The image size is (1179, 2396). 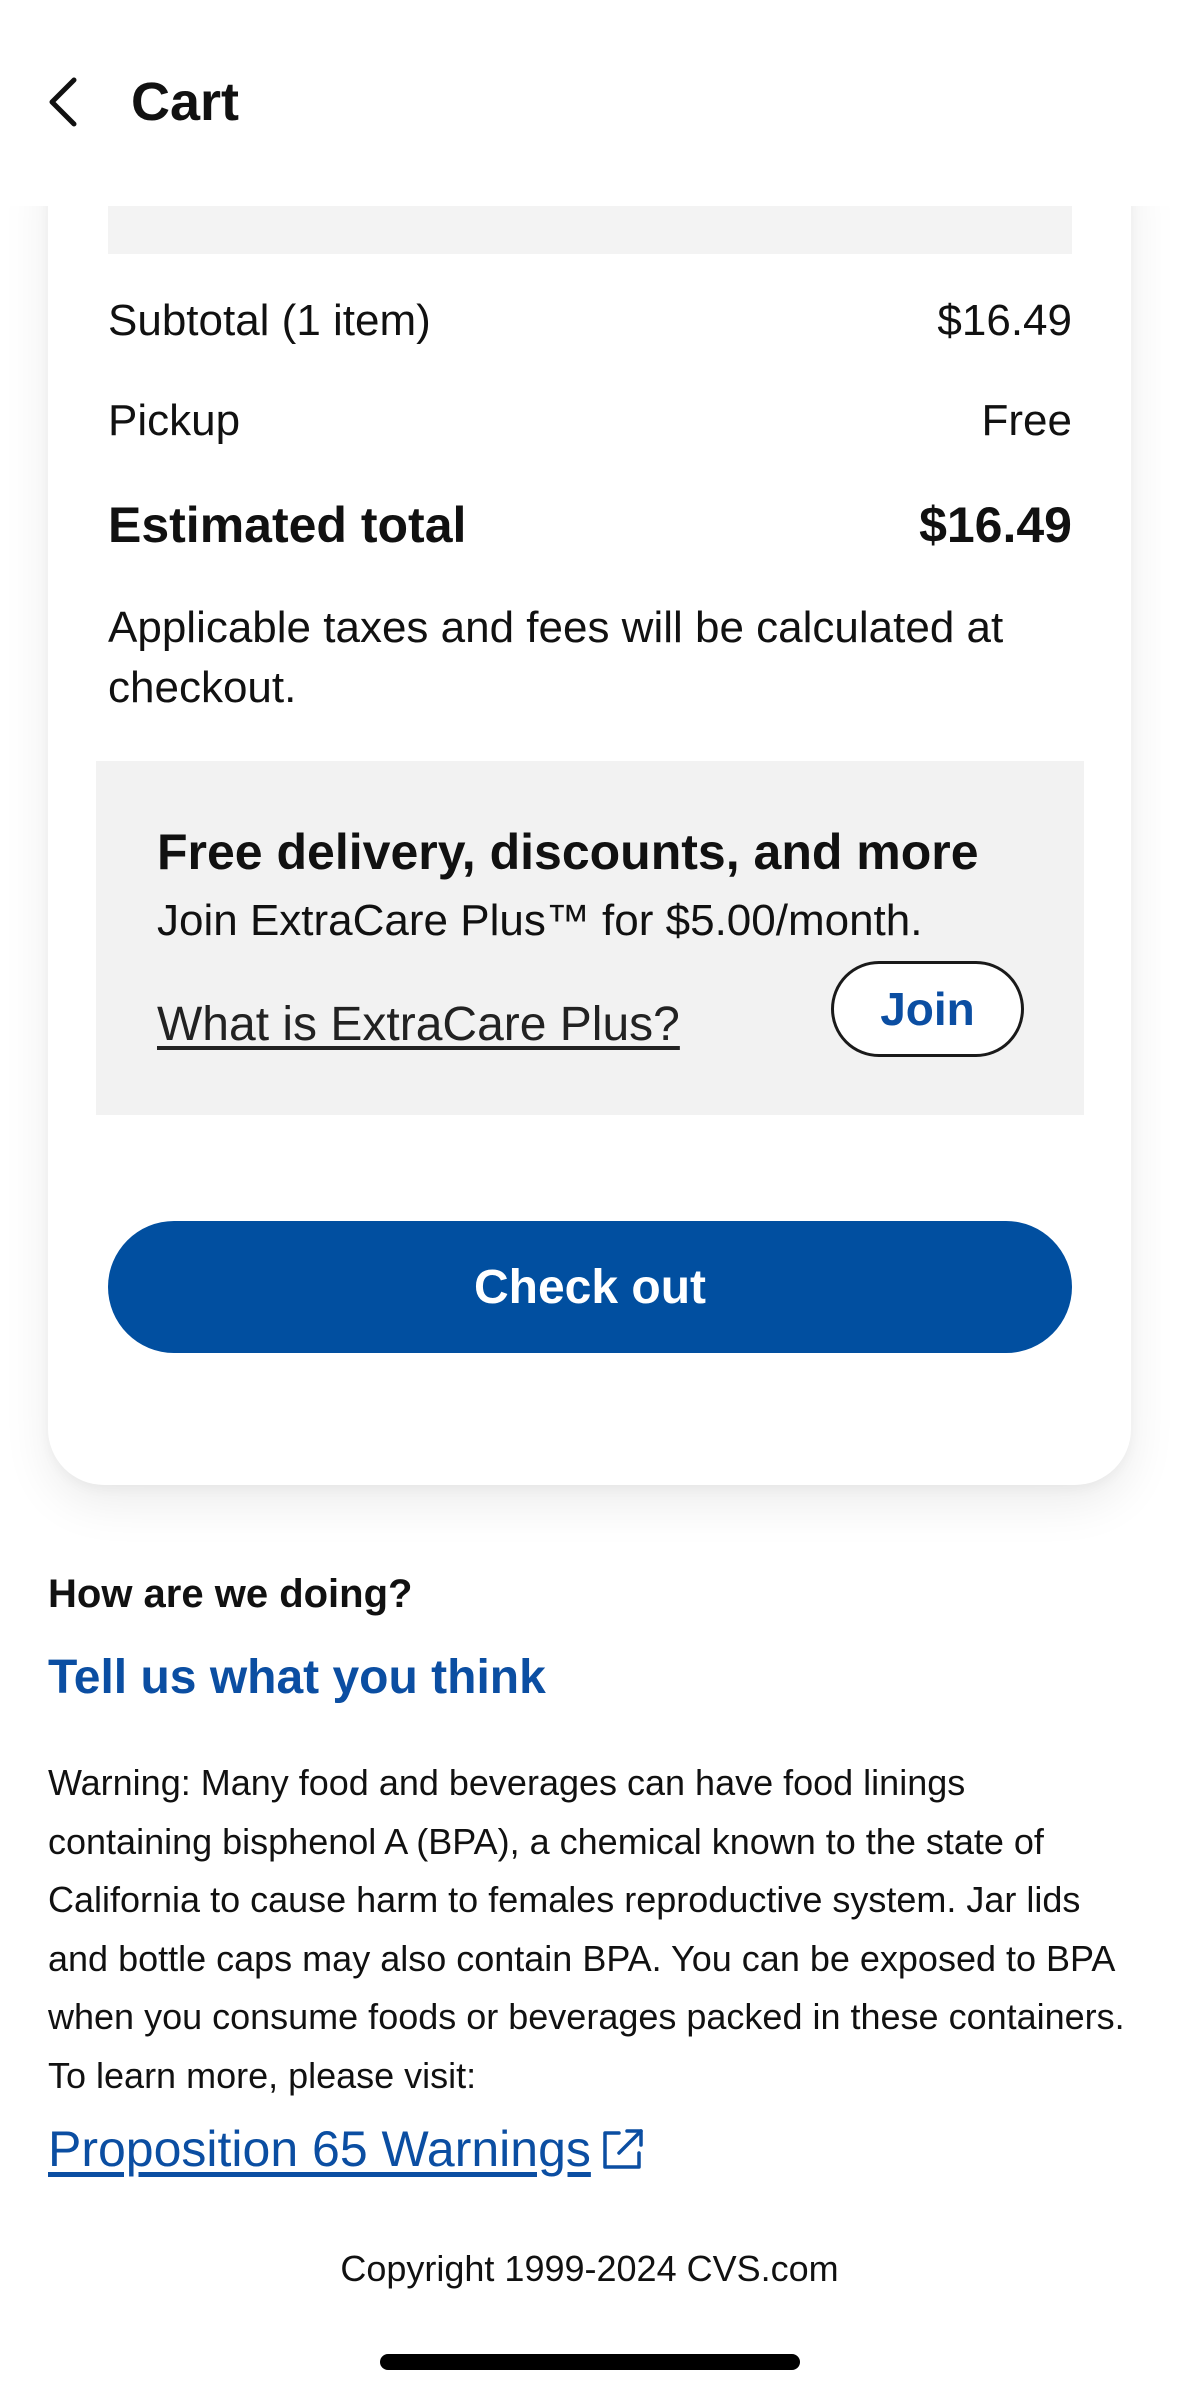 What do you see at coordinates (590, 421) in the screenshot?
I see `pickup-row: Pickup Free` at bounding box center [590, 421].